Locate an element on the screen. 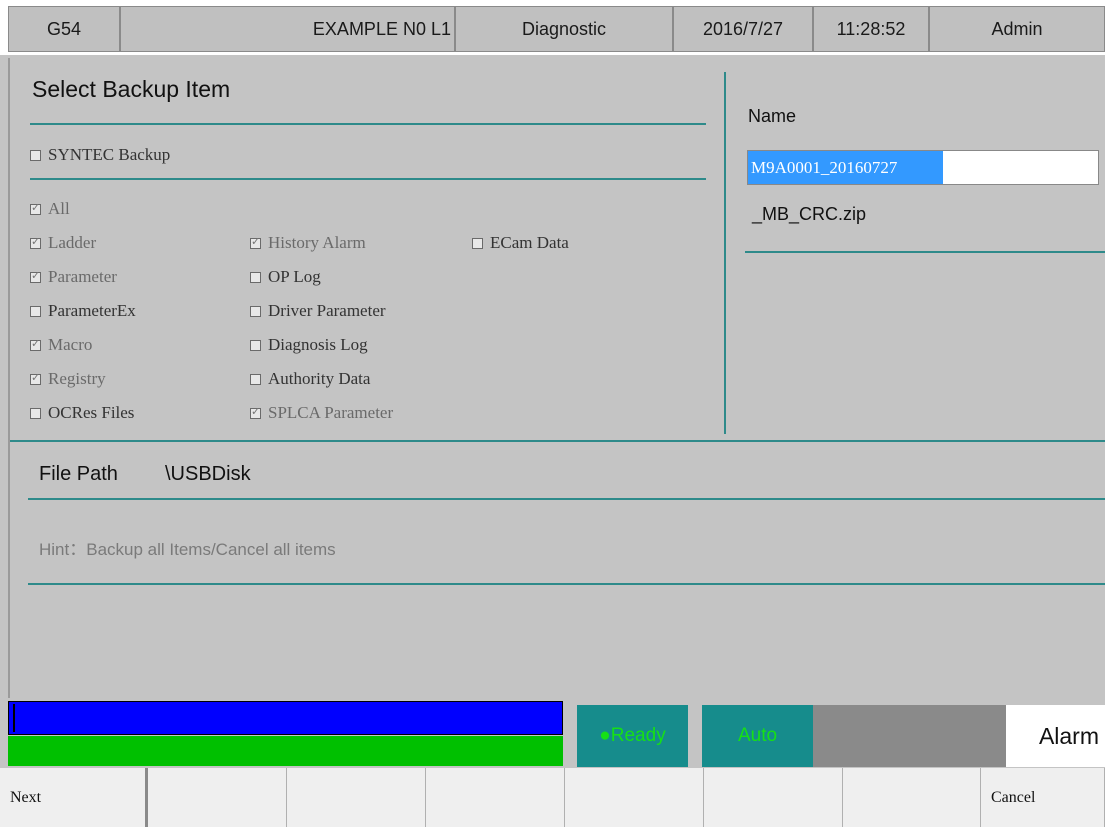 Image resolution: width=1105 pixels, height=827 pixels. checkbox-label: Authority Data is located at coordinates (319, 378).